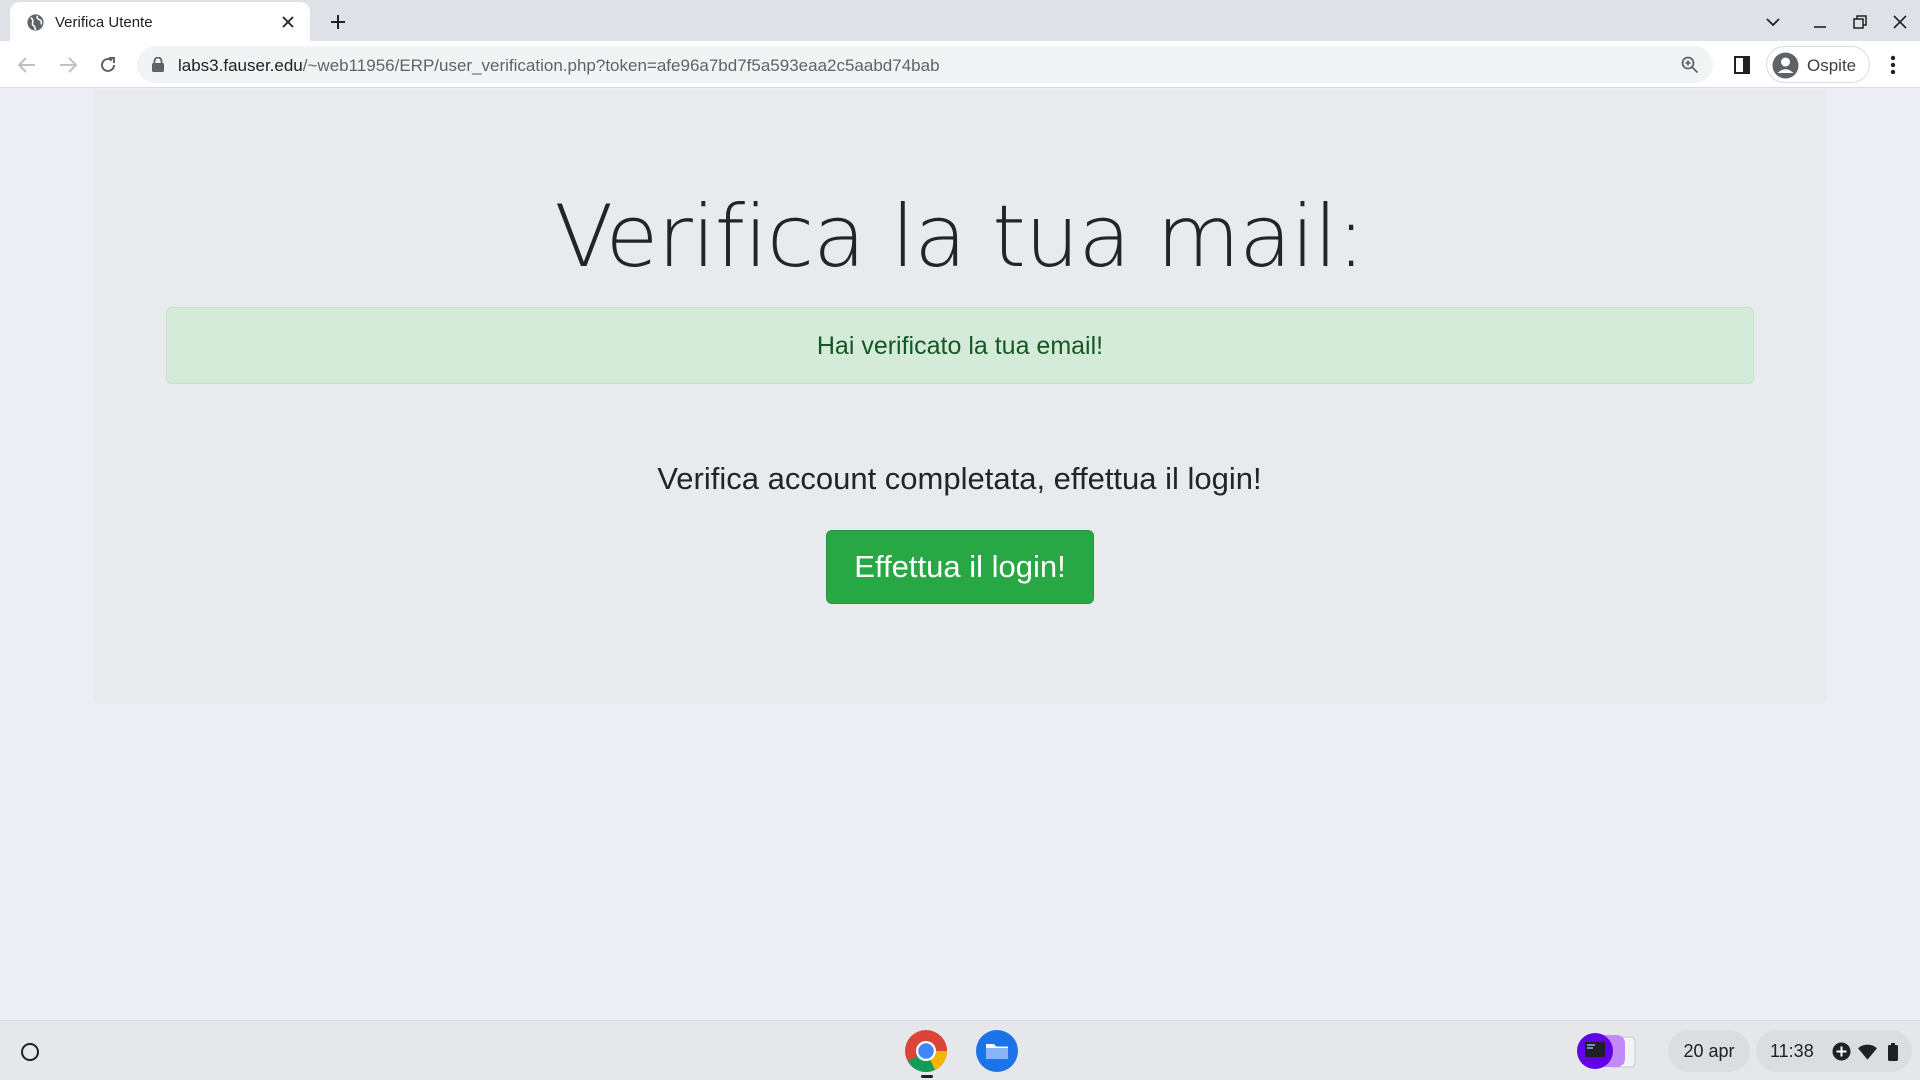 This screenshot has height=1080, width=1920. I want to click on forward-icon, so click(68, 65).